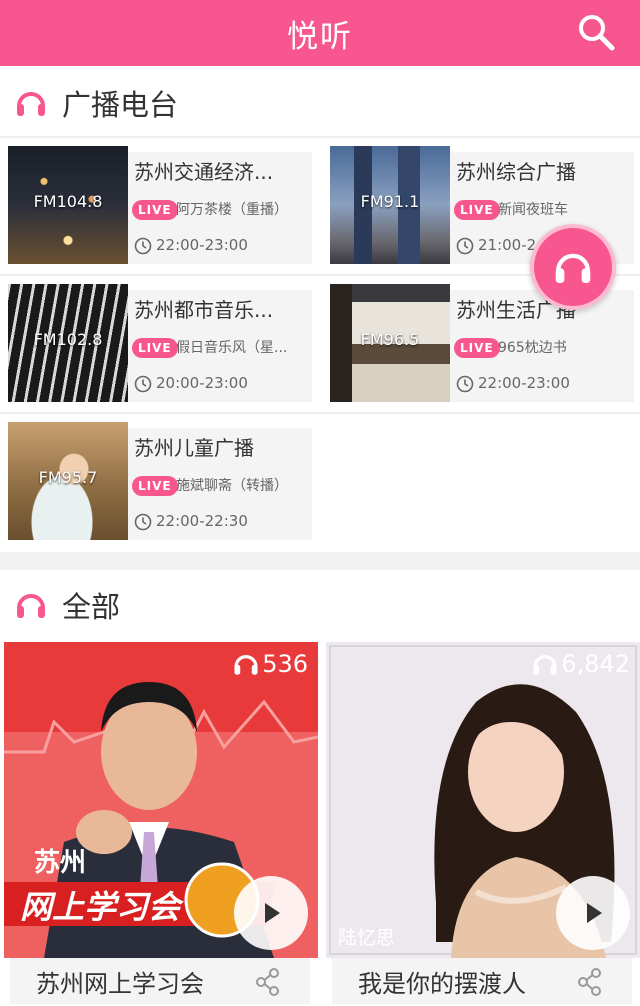  What do you see at coordinates (232, 486) in the screenshot?
I see `station-program: 施斌聊斋（转播）` at bounding box center [232, 486].